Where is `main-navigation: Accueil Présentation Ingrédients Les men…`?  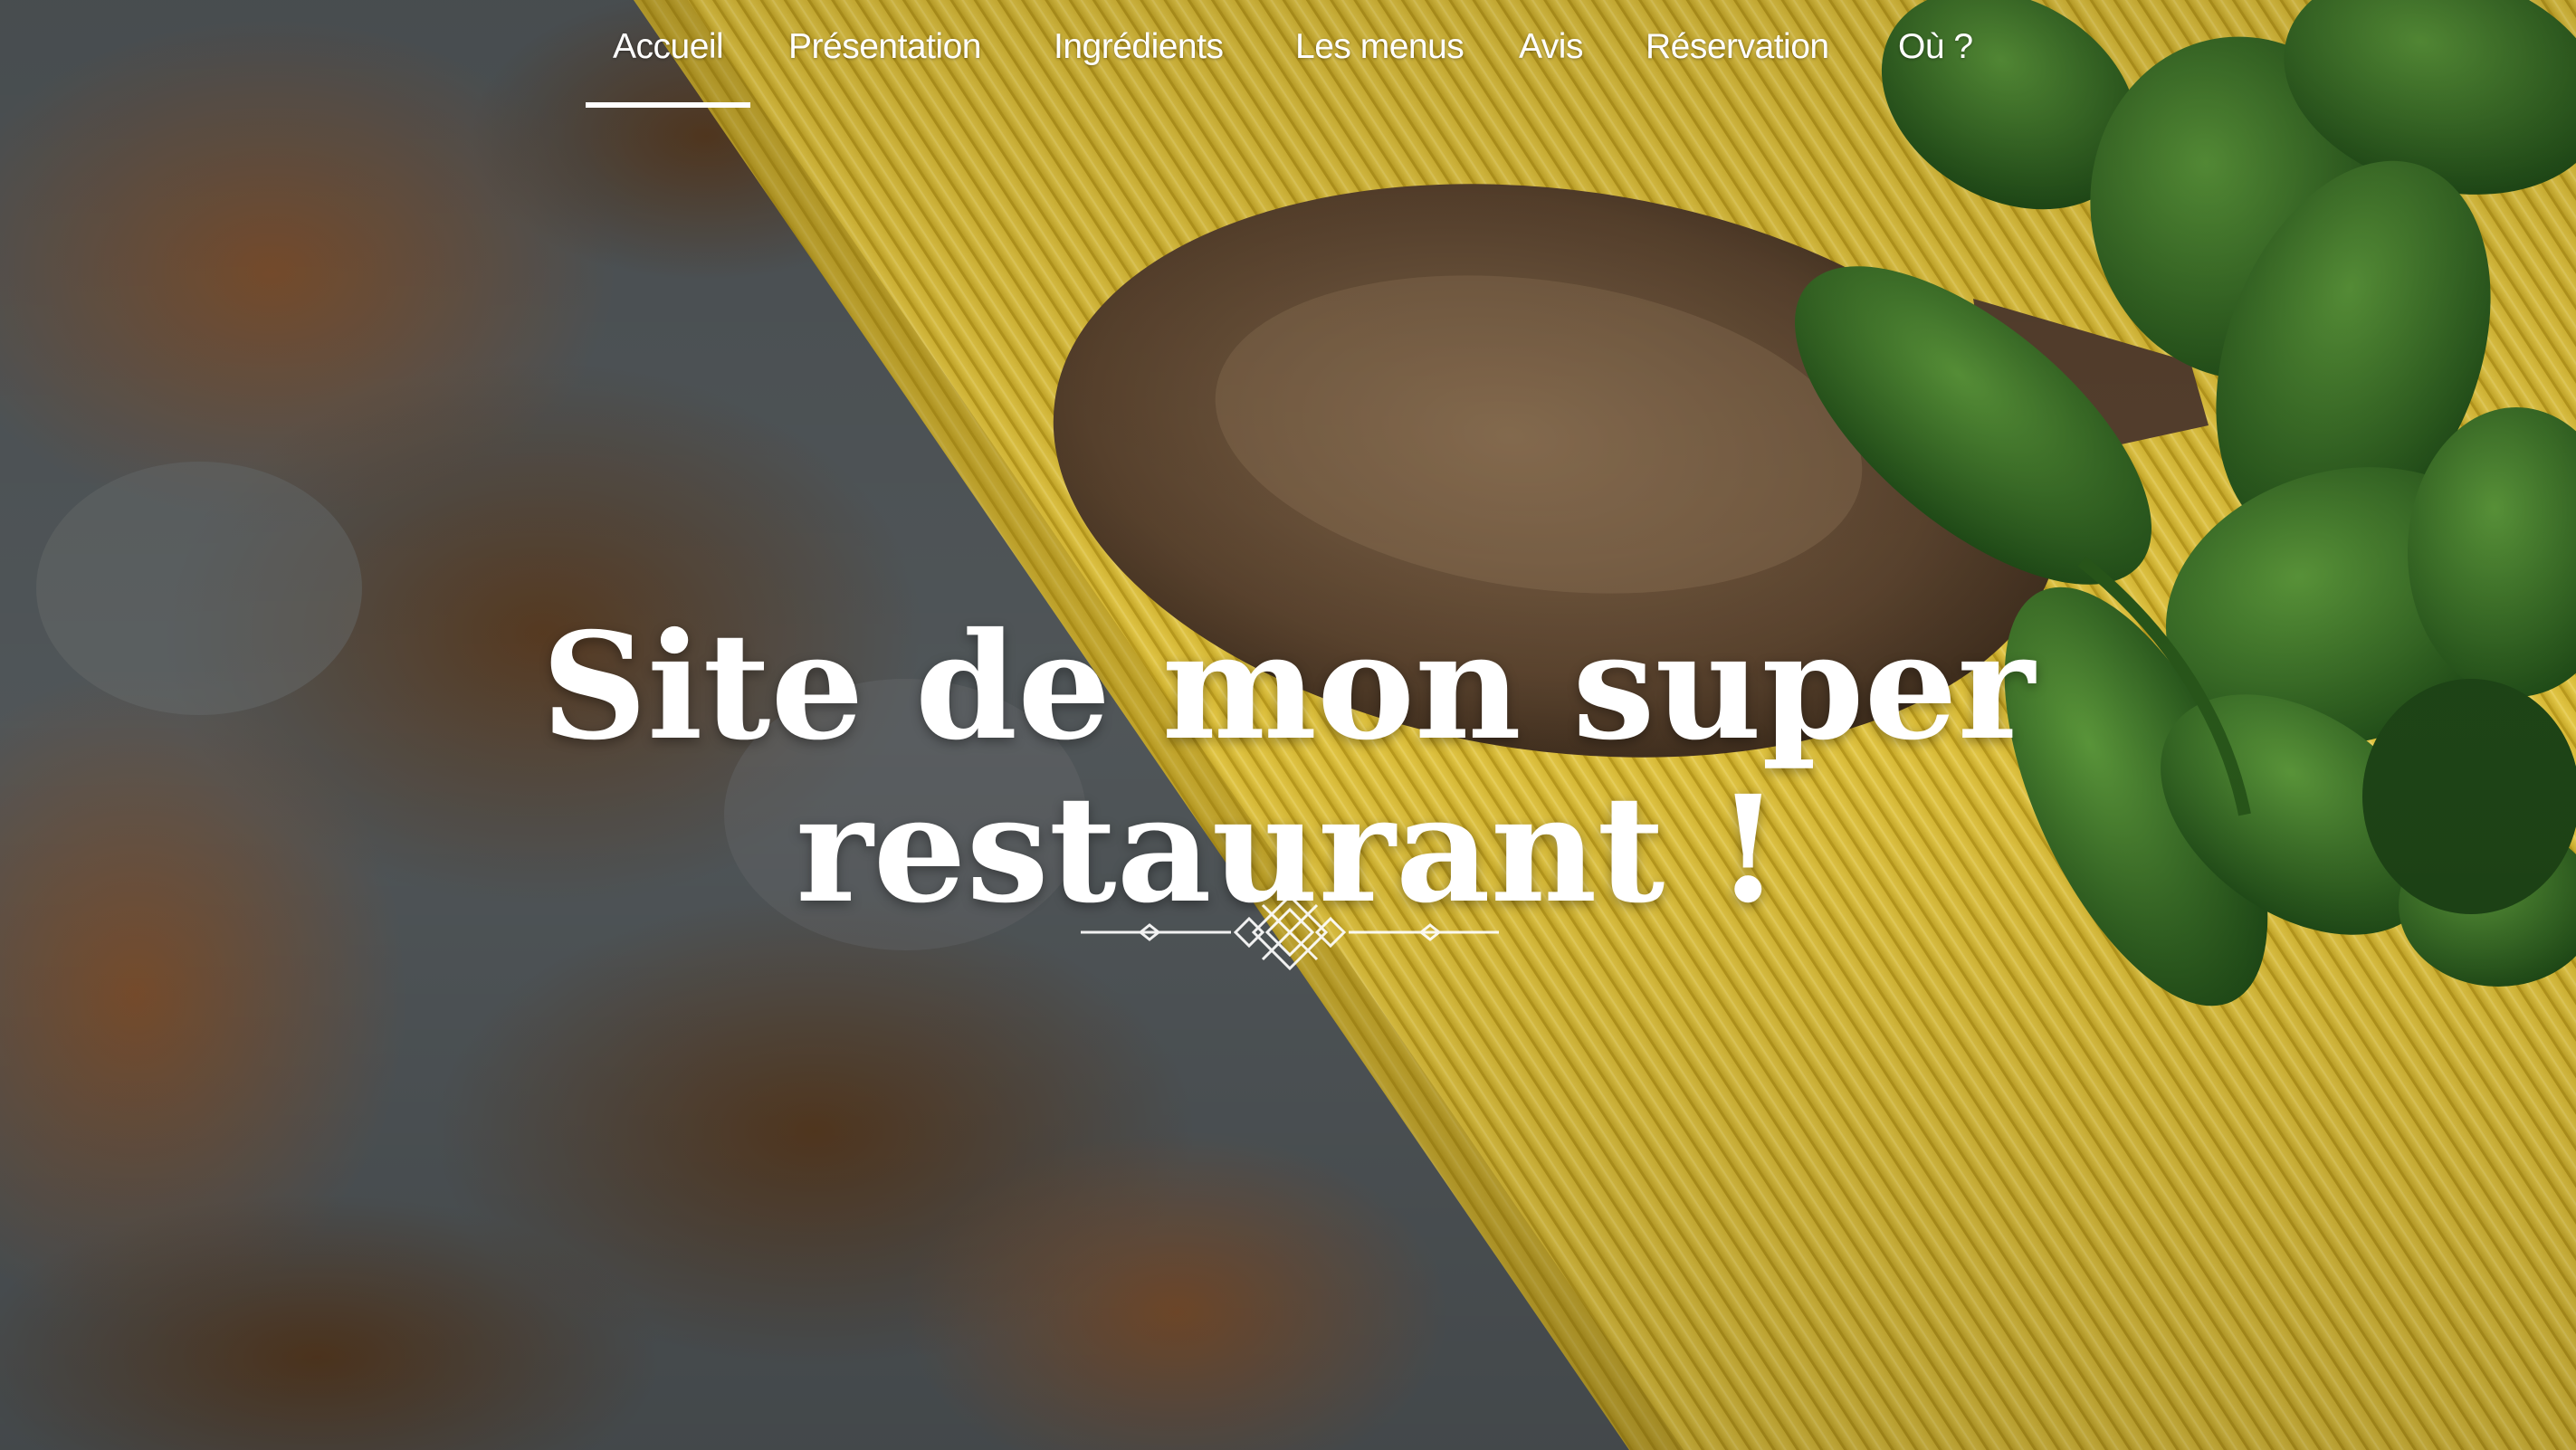 main-navigation: Accueil Présentation Ingrédients Les men… is located at coordinates (1288, 56).